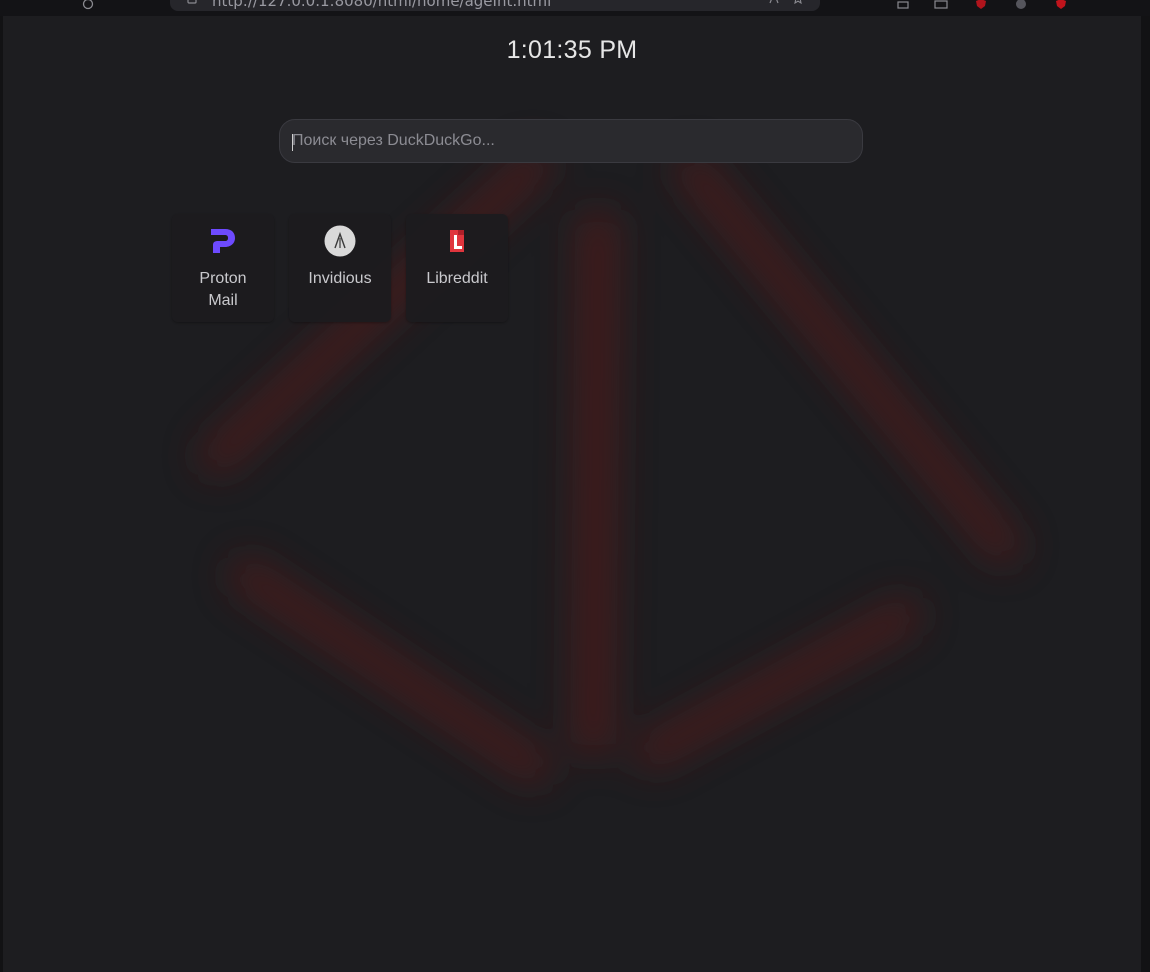 Image resolution: width=1150 pixels, height=972 pixels. I want to click on shortcut-label: Proton Mail, so click(223, 289).